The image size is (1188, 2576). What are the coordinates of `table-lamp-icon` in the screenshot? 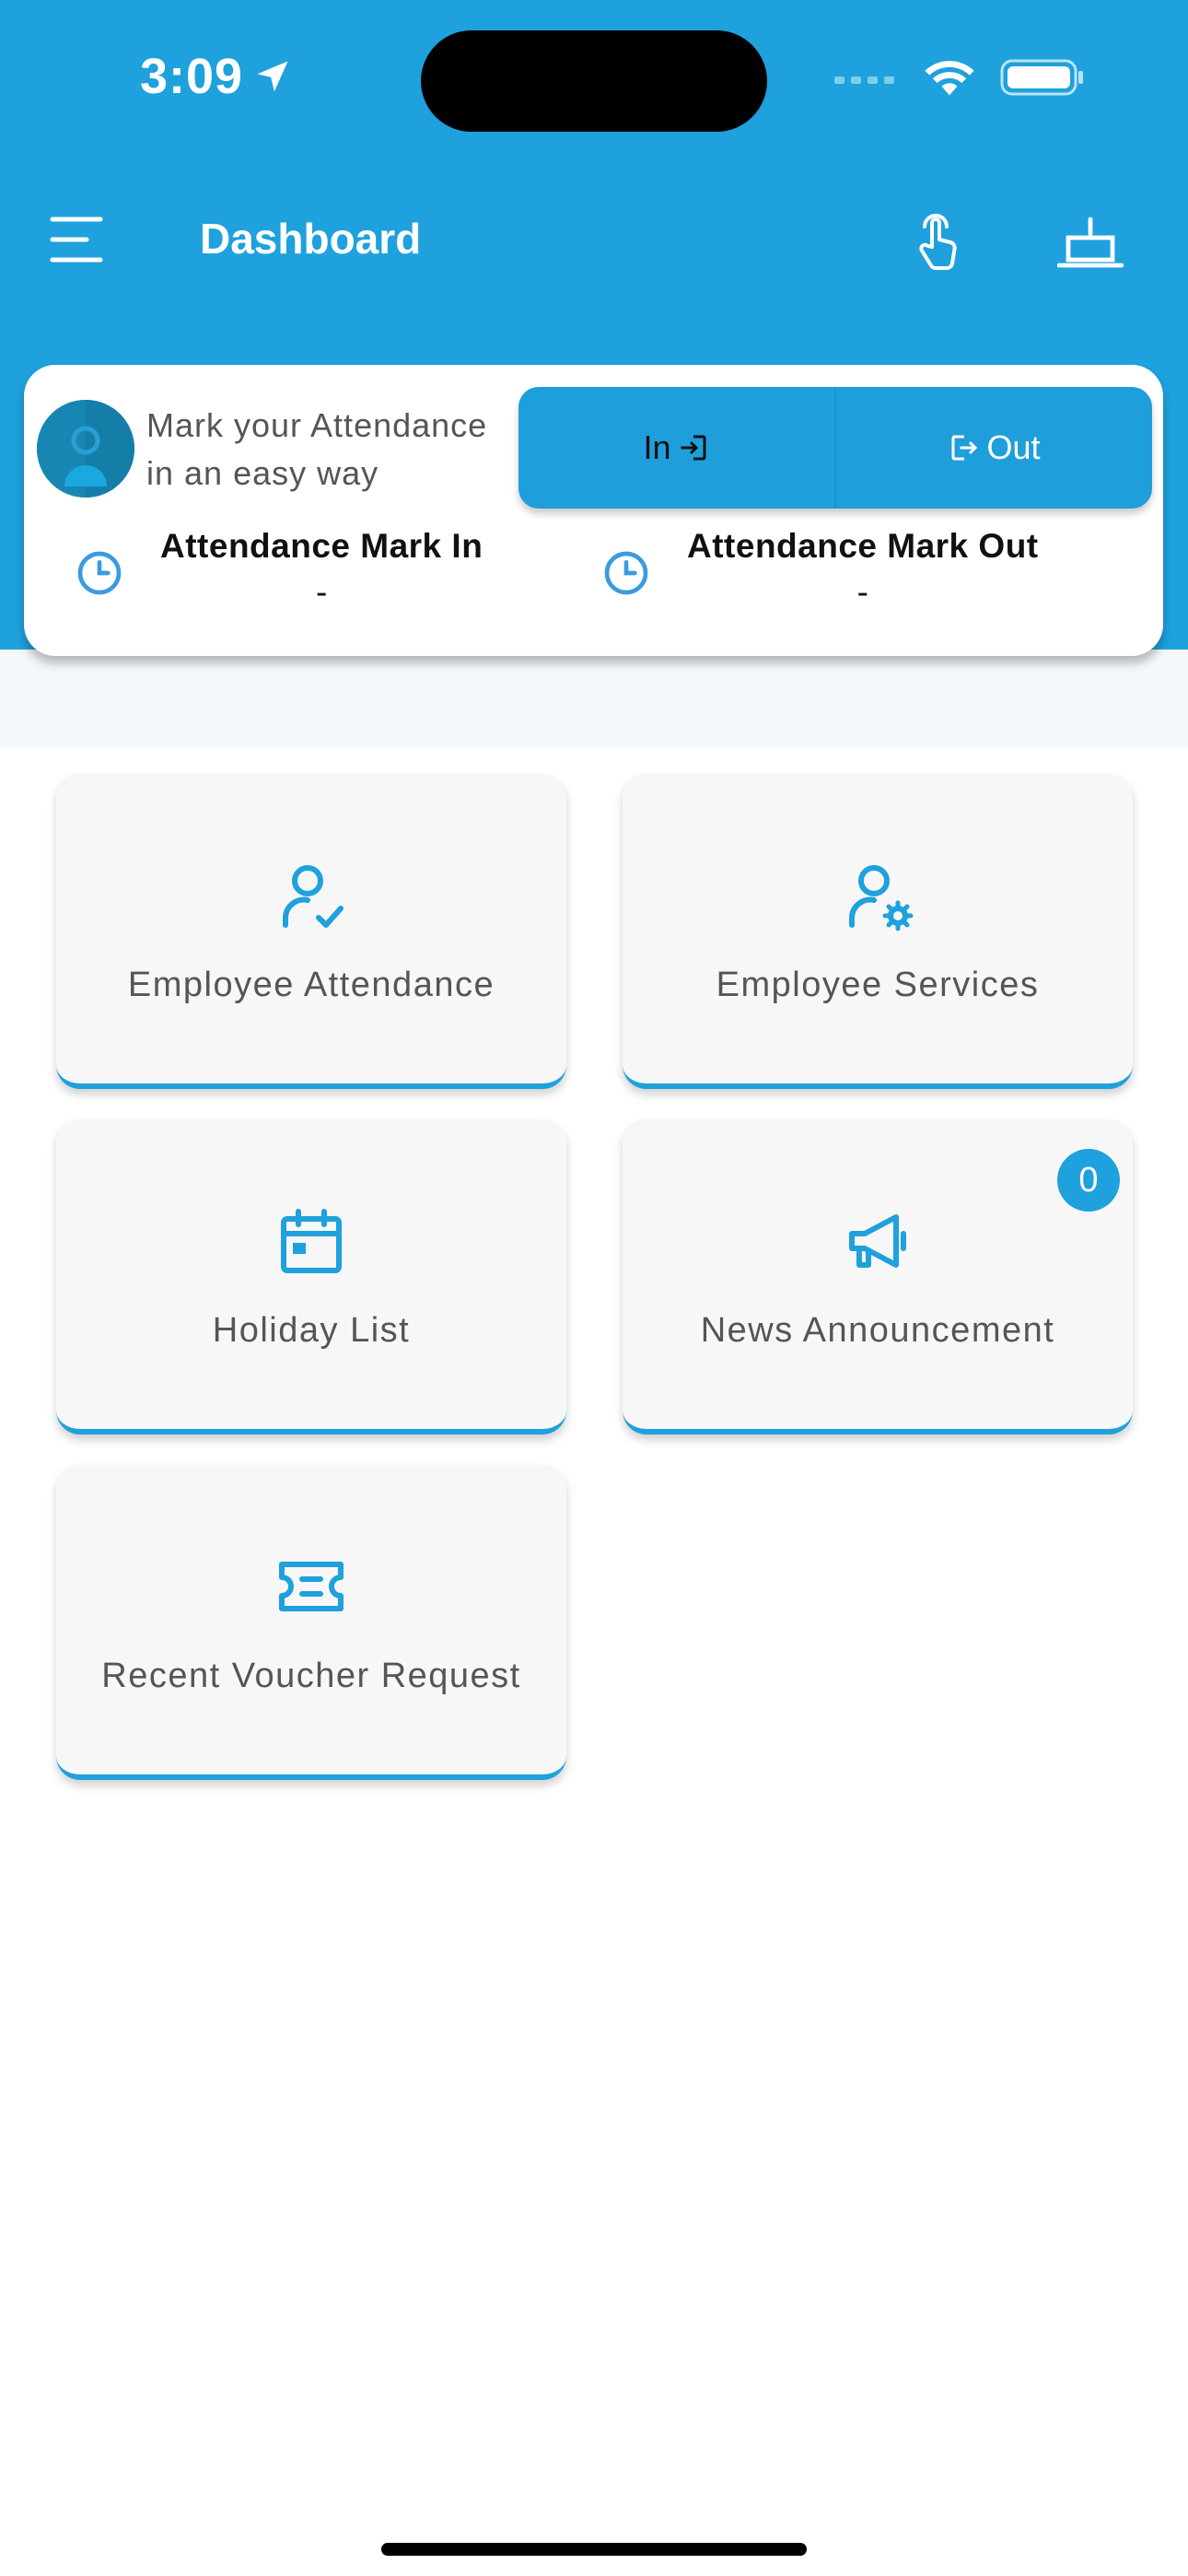 It's located at (1091, 243).